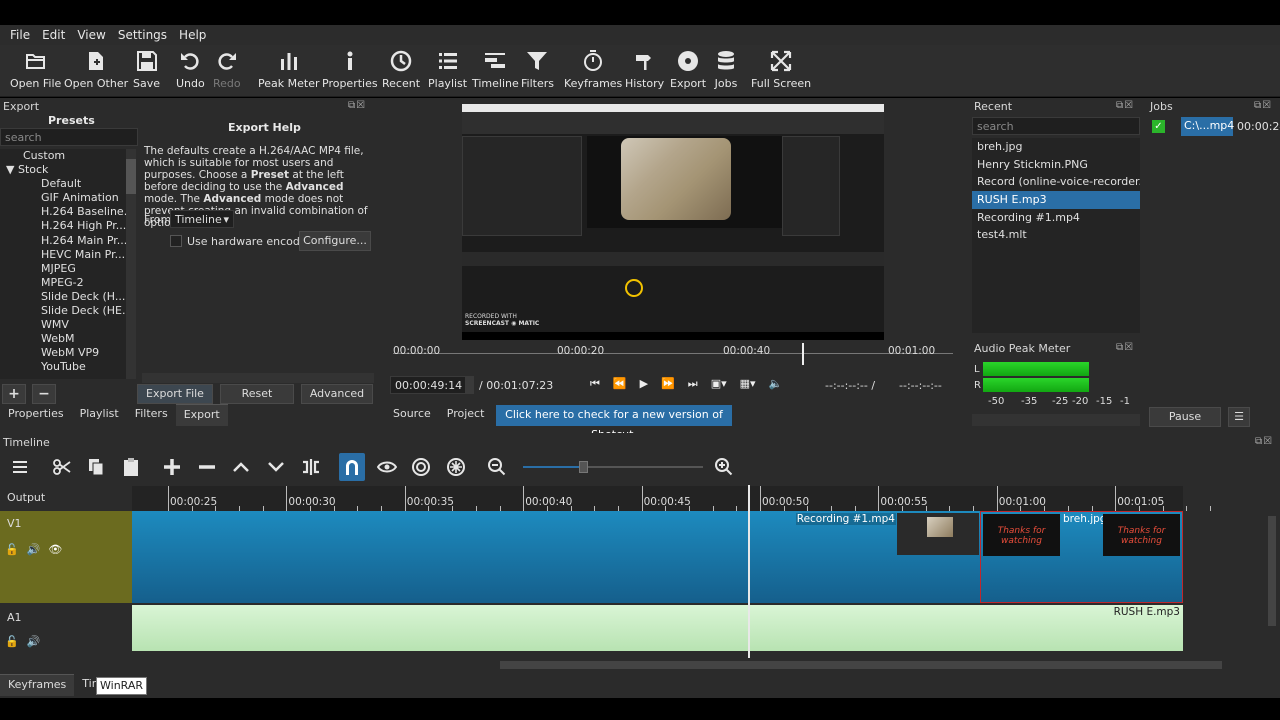  Describe the element at coordinates (63, 156) in the screenshot. I see `preset-group-custom: Custom` at that location.